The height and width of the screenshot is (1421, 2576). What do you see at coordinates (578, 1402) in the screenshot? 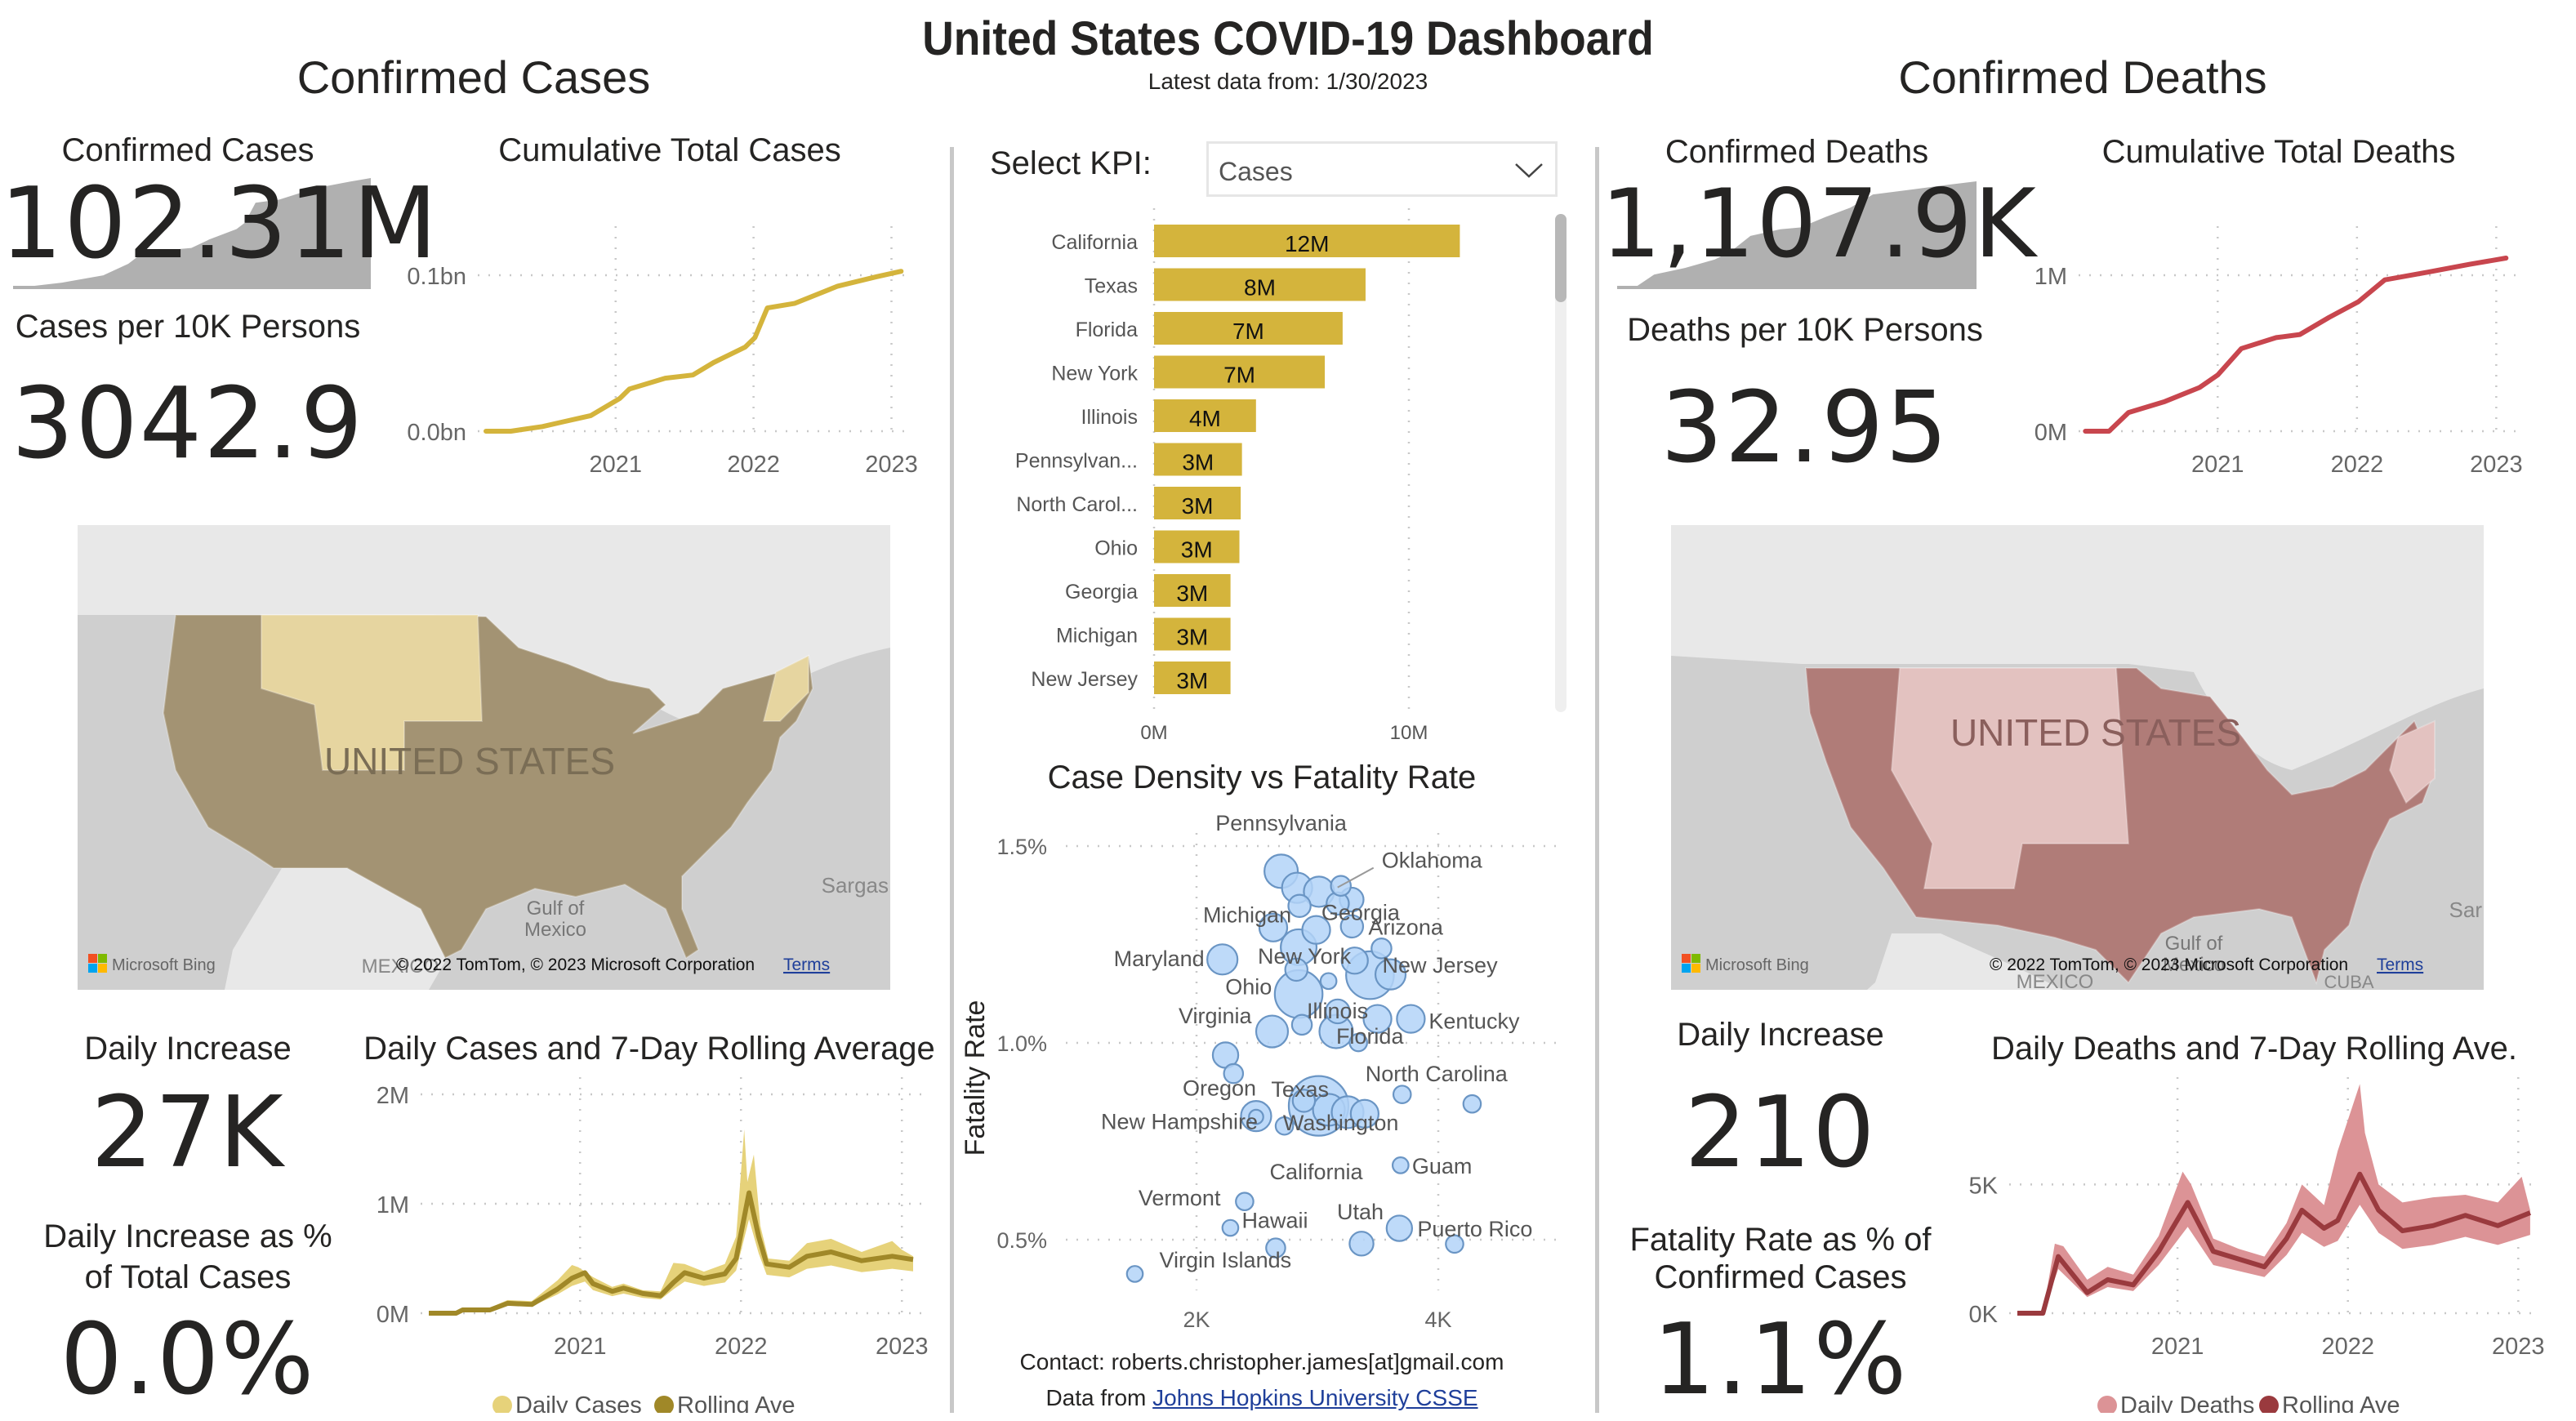
I see `legend-daily-label: Daily Cases` at bounding box center [578, 1402].